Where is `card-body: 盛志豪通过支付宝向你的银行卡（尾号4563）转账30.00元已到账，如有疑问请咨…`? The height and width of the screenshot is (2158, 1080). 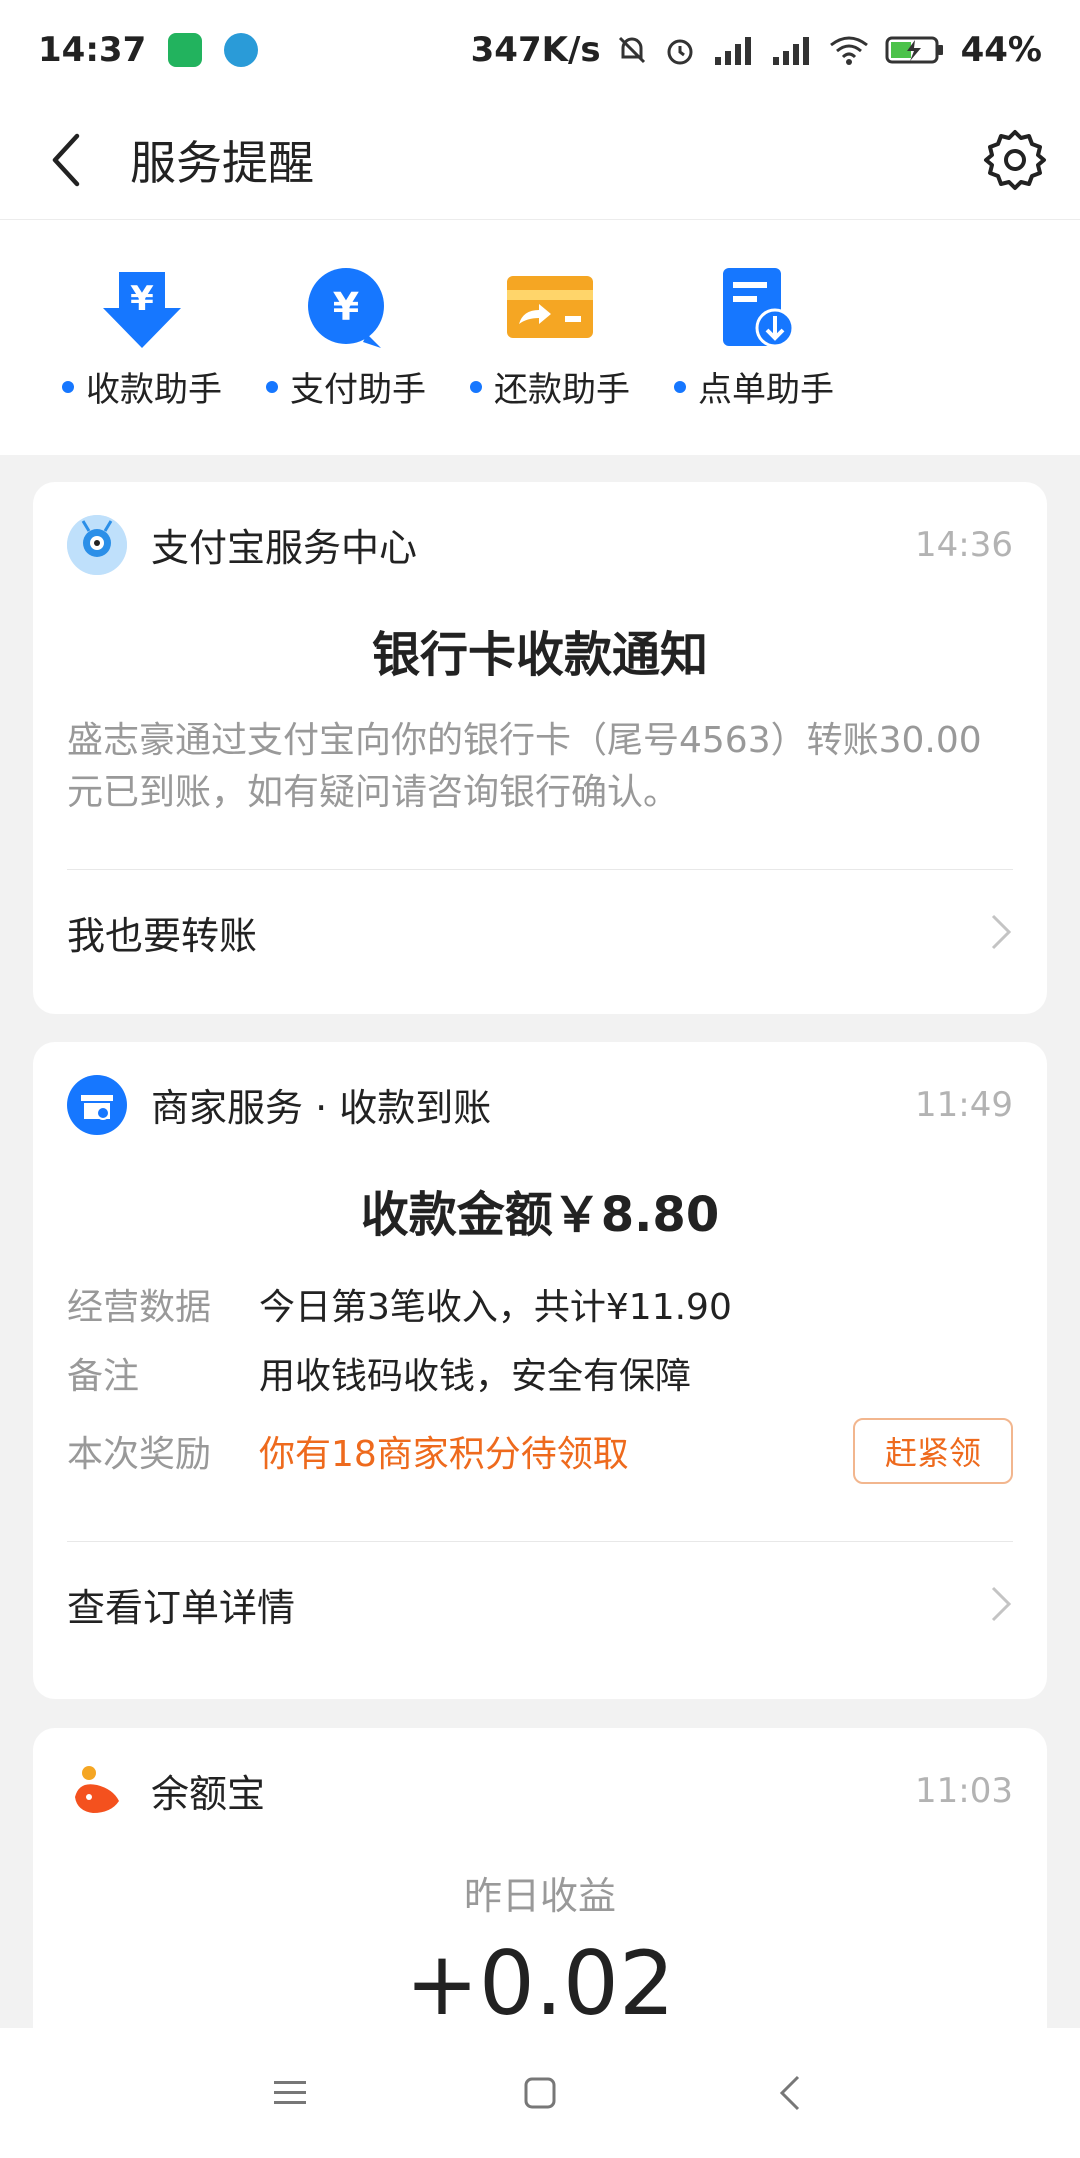 card-body: 盛志豪通过支付宝向你的银行卡（尾号4563）转账30.00元已到账，如有疑问请咨… is located at coordinates (524, 766).